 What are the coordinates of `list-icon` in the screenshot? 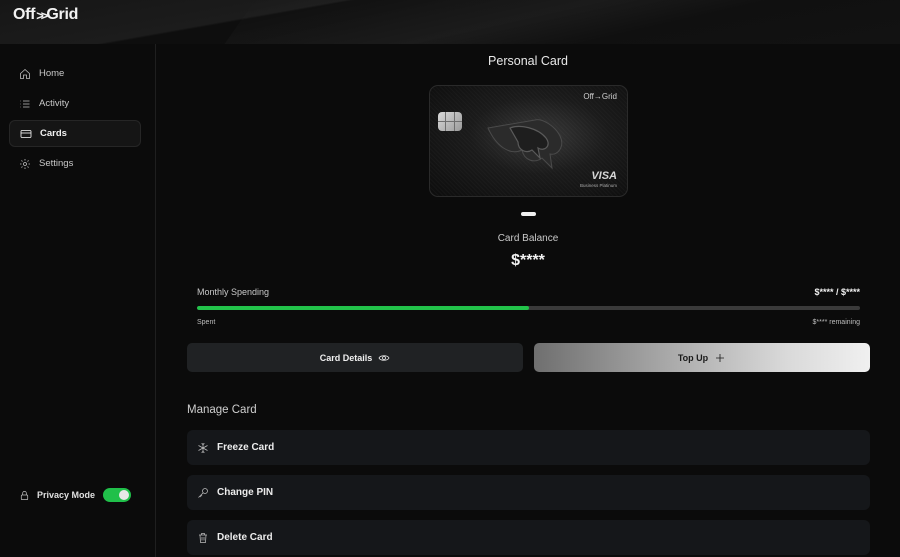 It's located at (25, 103).